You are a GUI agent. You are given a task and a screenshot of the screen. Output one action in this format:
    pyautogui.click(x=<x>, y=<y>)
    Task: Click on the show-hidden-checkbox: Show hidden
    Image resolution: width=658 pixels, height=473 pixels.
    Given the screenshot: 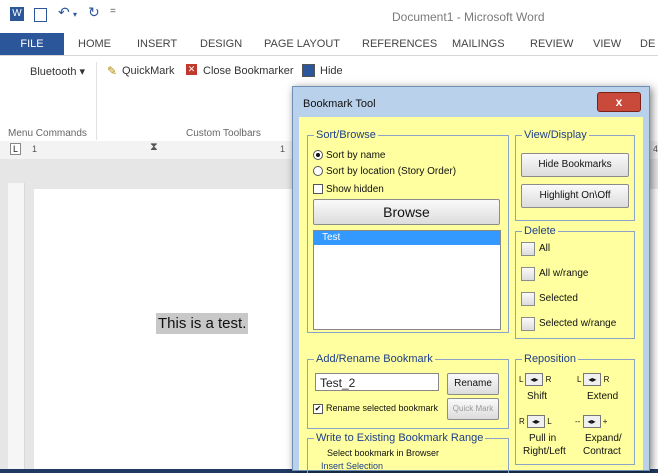 What is the action you would take?
    pyautogui.click(x=348, y=189)
    